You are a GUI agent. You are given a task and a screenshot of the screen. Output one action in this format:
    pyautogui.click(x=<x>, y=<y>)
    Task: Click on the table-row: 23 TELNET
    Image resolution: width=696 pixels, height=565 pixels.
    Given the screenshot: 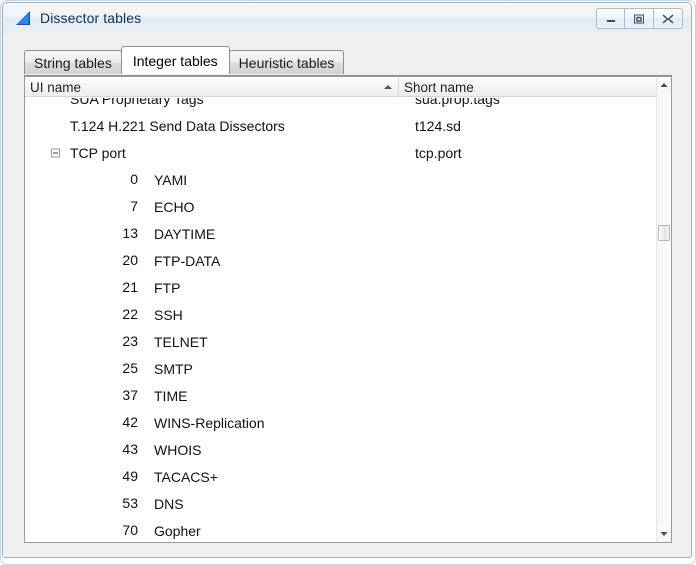 What is the action you would take?
    pyautogui.click(x=340, y=341)
    